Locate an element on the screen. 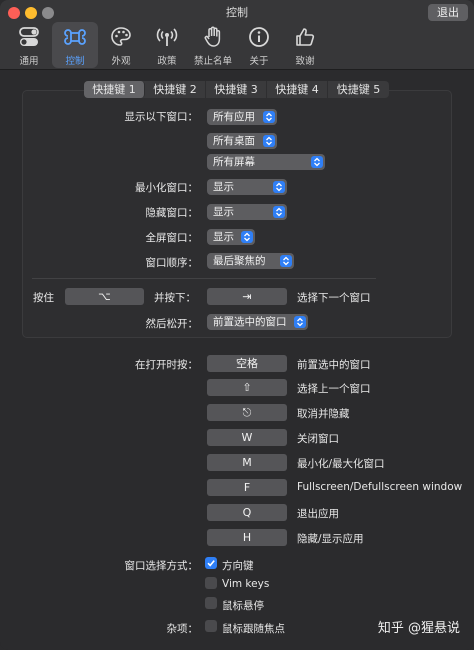 This screenshot has width=474, height=650. screens-scope-value: 所有屏幕 is located at coordinates (234, 162).